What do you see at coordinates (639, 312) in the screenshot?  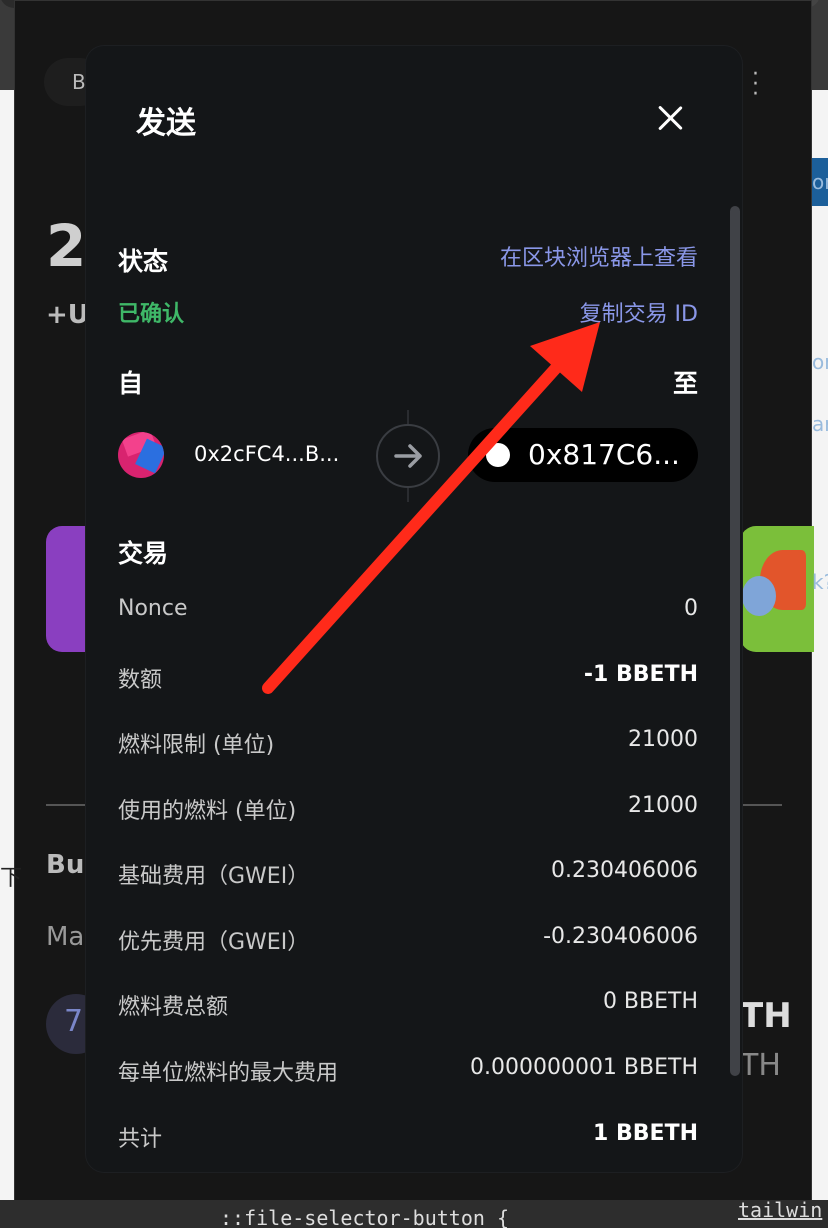 I see `copy-transaction-id-link: 复制交易 ID` at bounding box center [639, 312].